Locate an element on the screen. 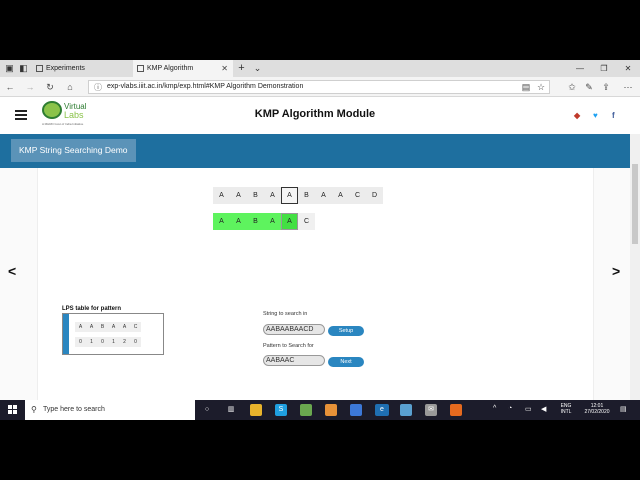 Image resolution: width=640 pixels, height=480 pixels. logo-tagline: A MHRD Govt of India Initiative is located at coordinates (63, 124).